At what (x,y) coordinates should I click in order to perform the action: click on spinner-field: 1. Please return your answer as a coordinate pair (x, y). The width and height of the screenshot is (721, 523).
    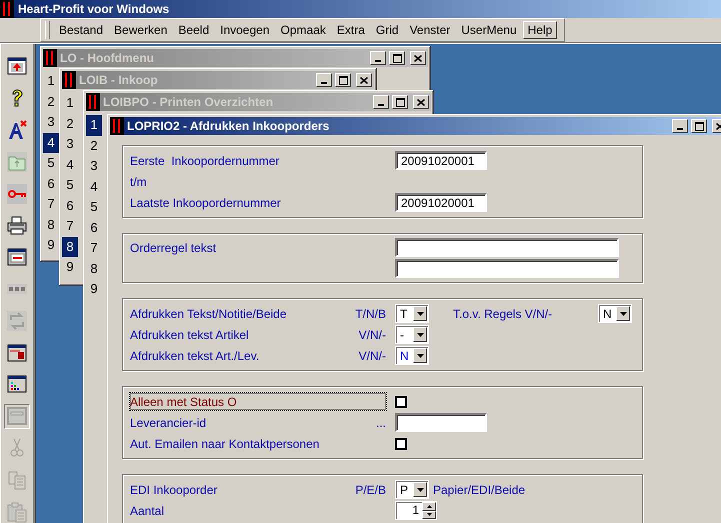
    Looking at the image, I should click on (416, 510).